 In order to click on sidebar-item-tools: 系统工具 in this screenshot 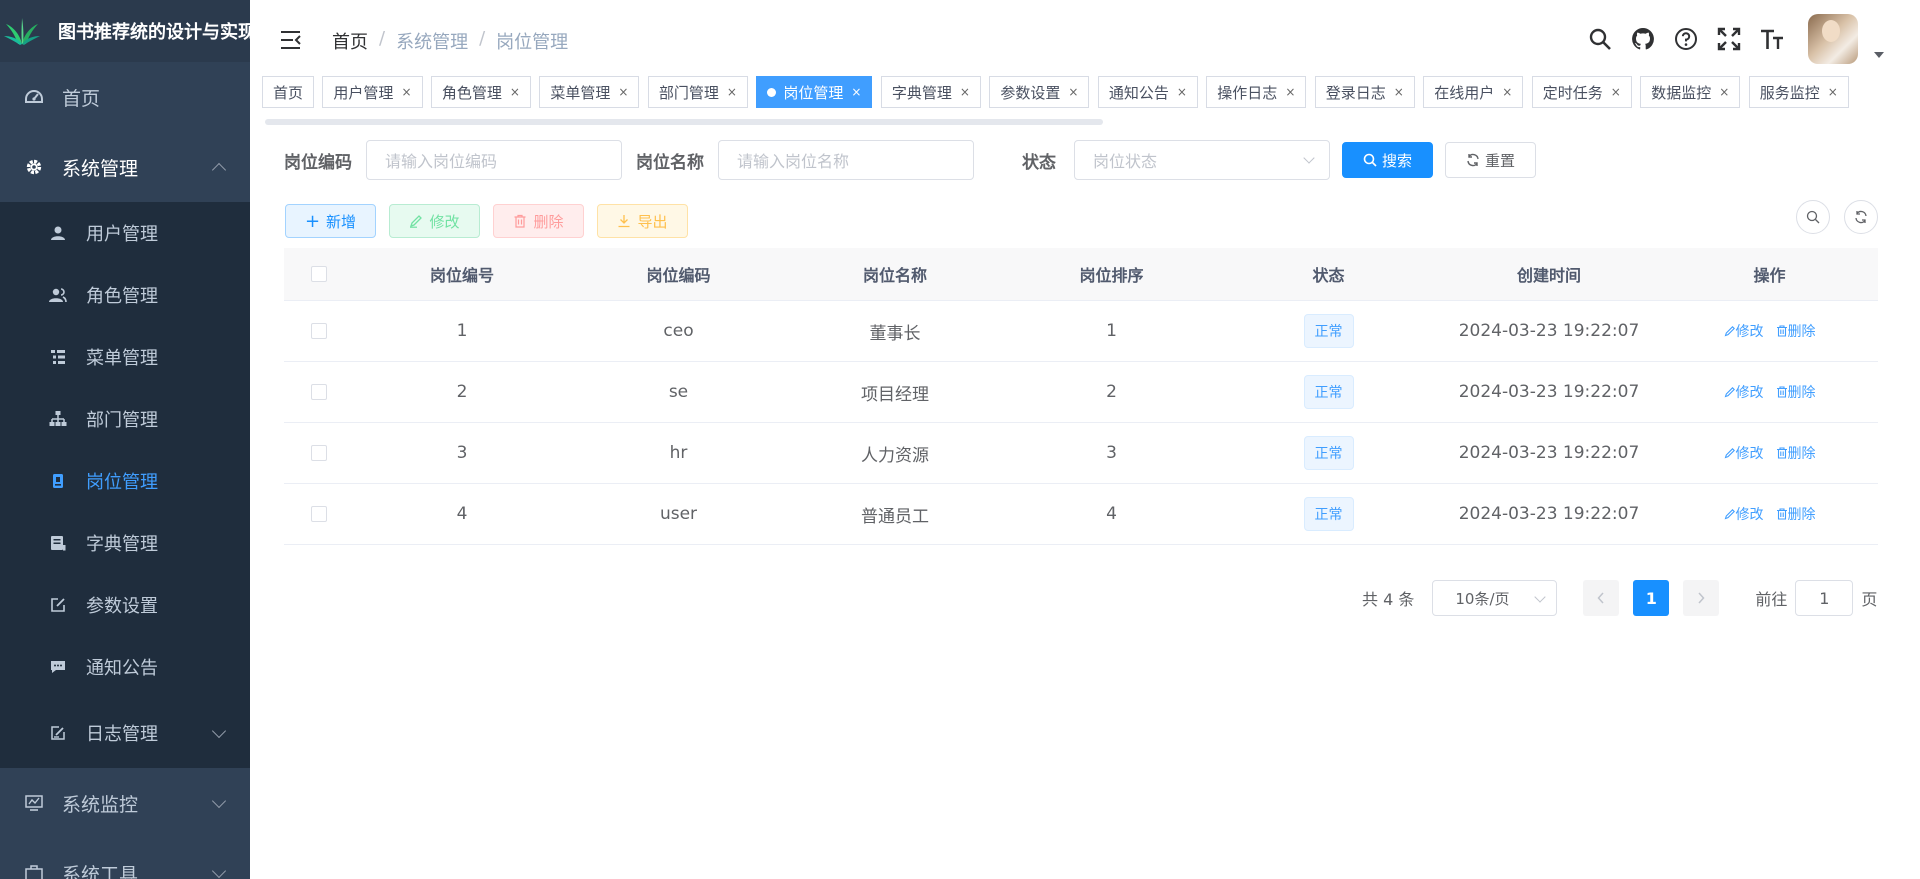, I will do `click(125, 858)`.